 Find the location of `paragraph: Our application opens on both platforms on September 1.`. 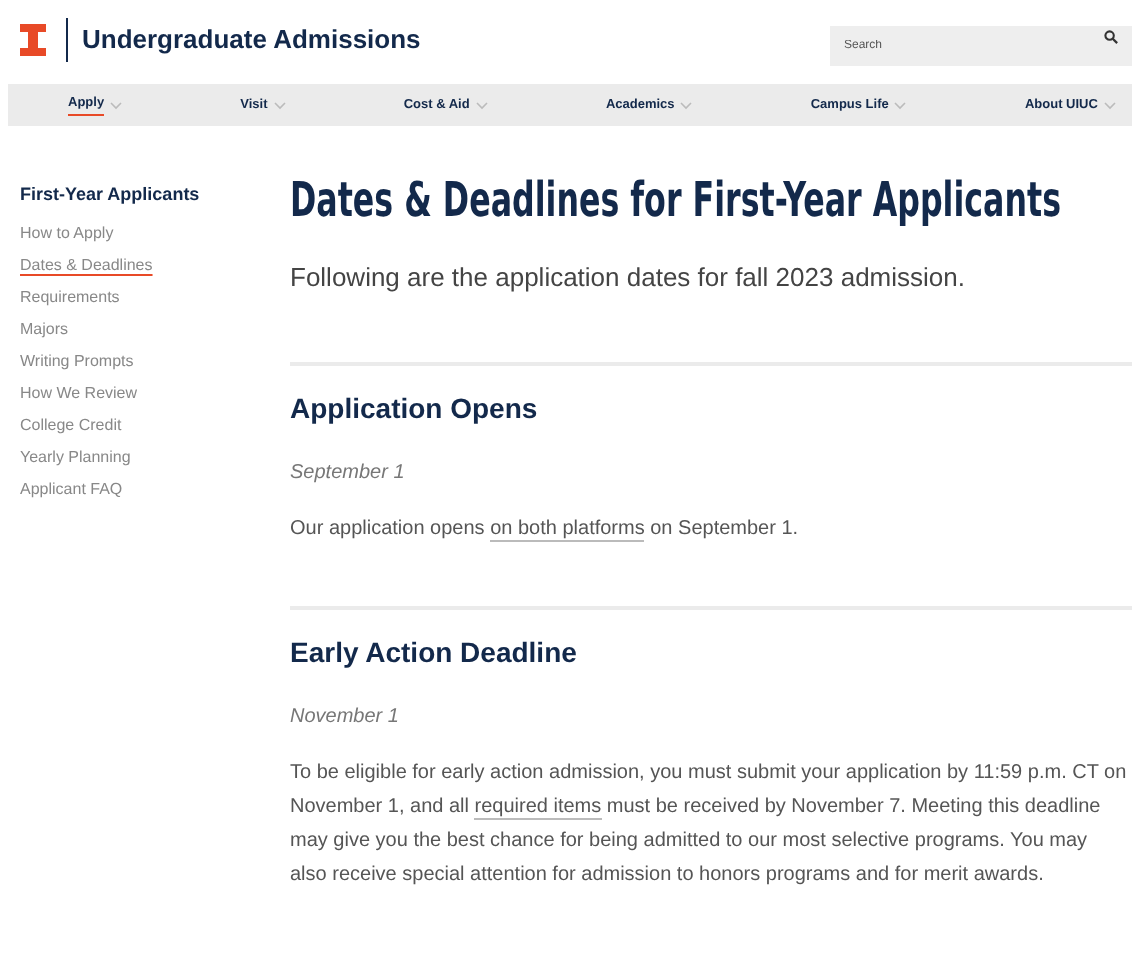

paragraph: Our application opens on both platforms on September 1. is located at coordinates (545, 530).